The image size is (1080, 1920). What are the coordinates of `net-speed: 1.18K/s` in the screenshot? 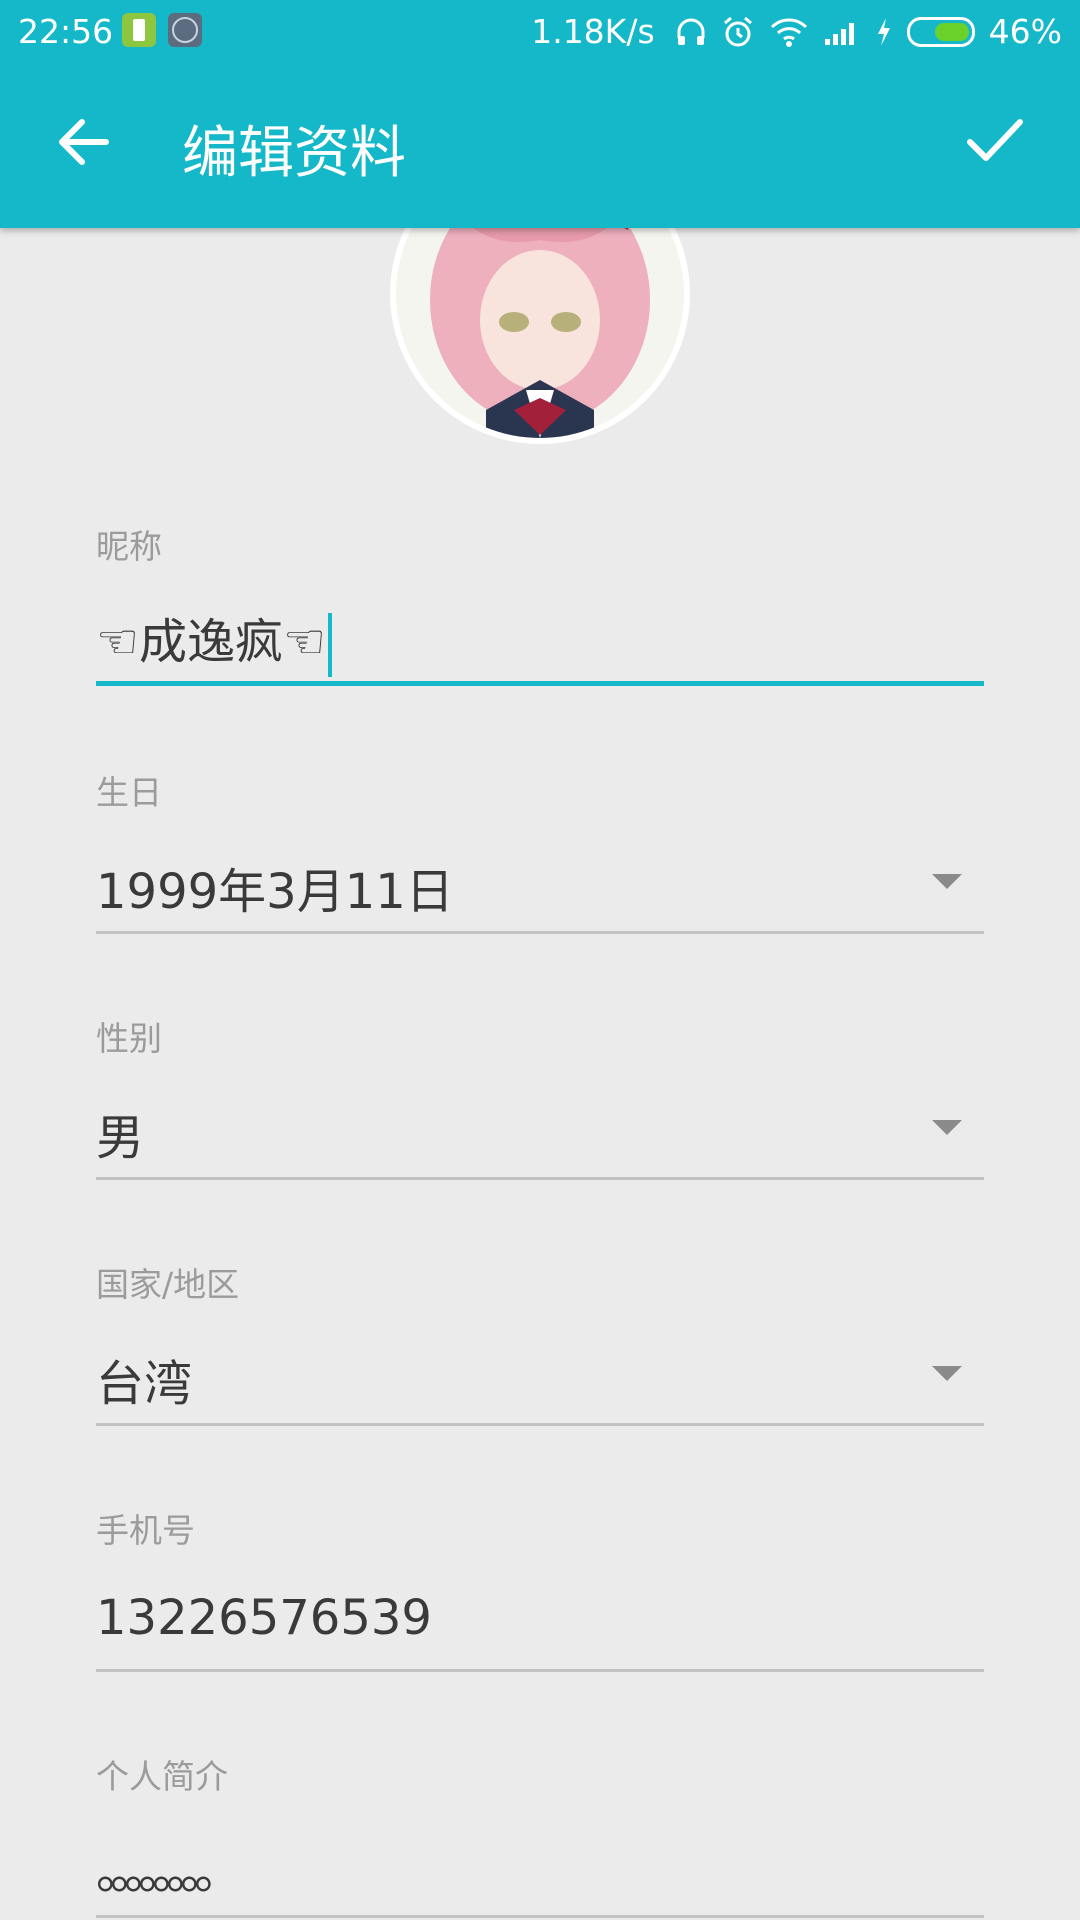 It's located at (593, 31).